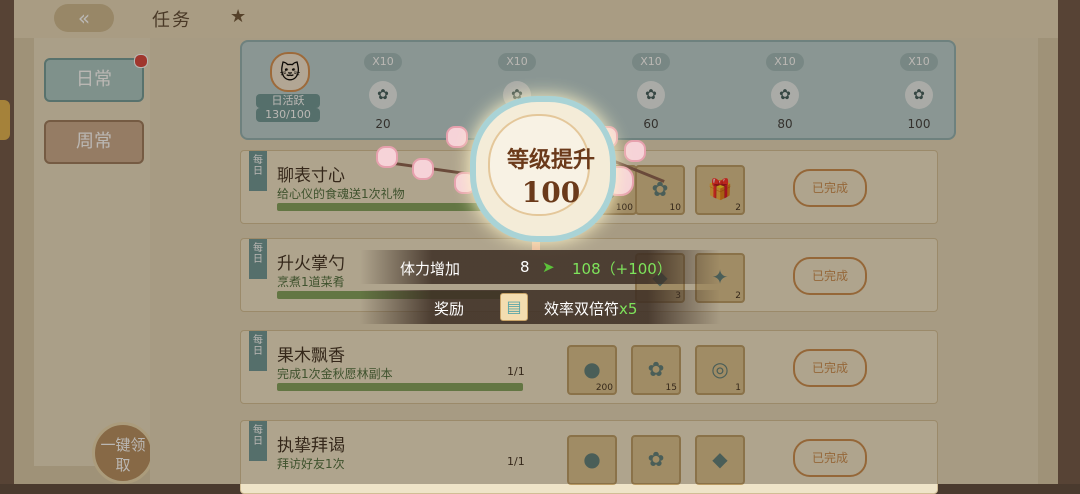 This screenshot has height=494, width=1080. Describe the element at coordinates (622, 269) in the screenshot. I see `stamina-new-value: 108（+100）` at that location.